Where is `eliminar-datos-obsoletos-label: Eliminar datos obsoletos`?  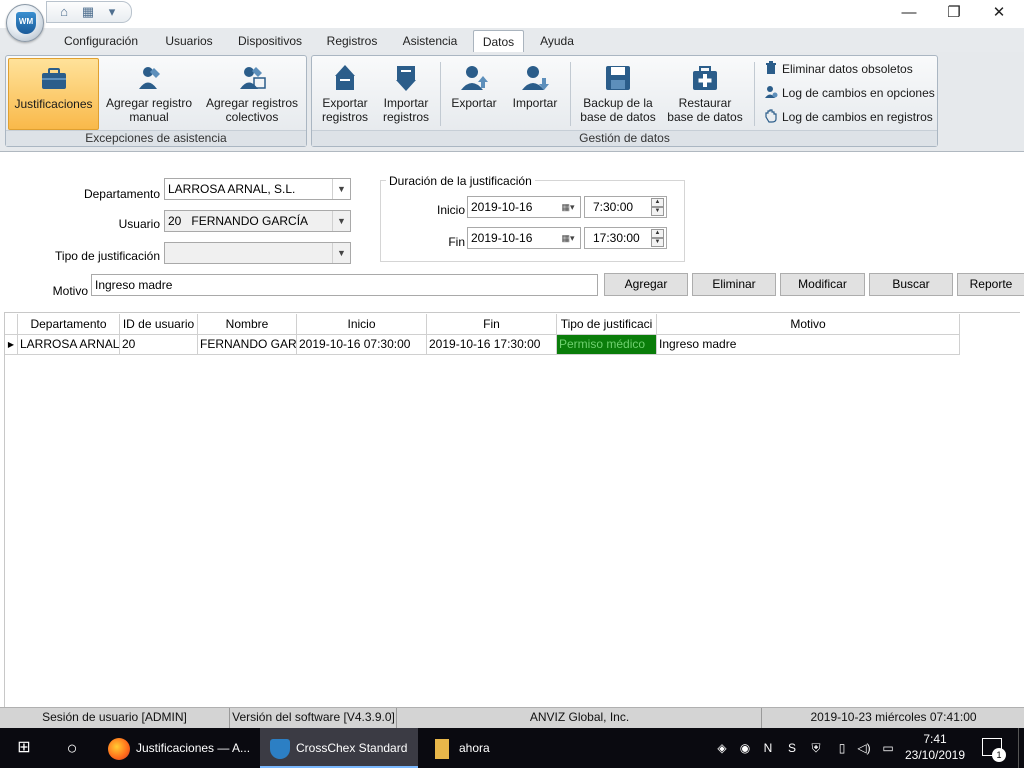 eliminar-datos-obsoletos-label: Eliminar datos obsoletos is located at coordinates (847, 69).